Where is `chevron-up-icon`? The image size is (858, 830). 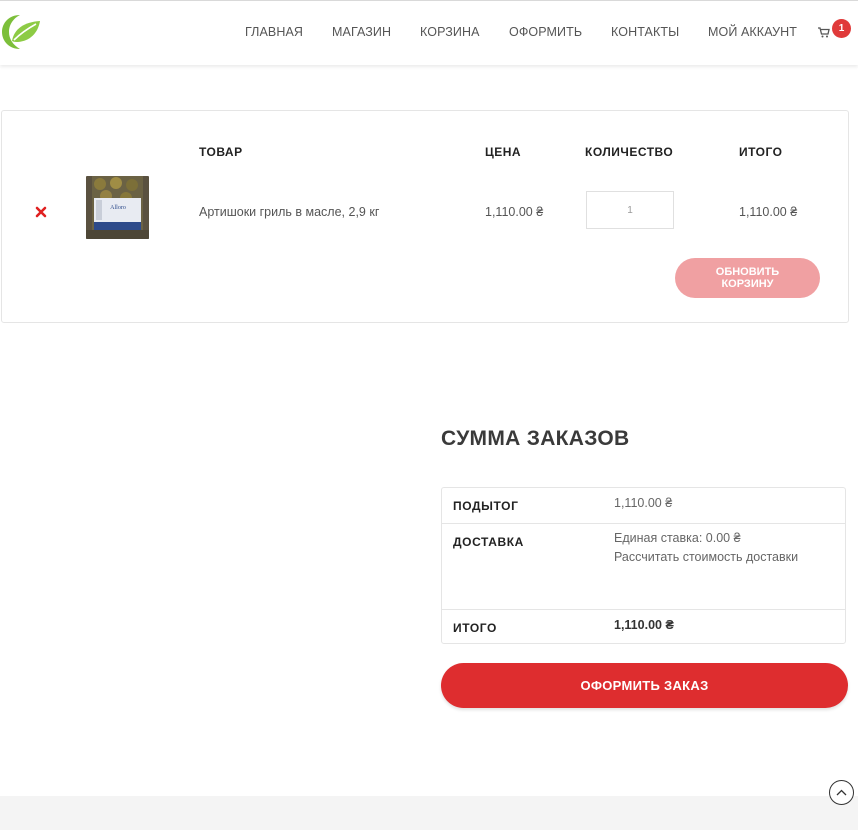 chevron-up-icon is located at coordinates (841, 792).